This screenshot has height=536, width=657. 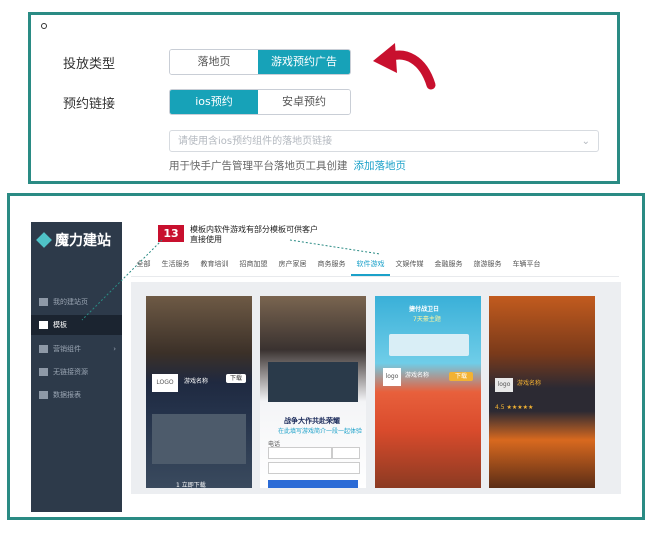 I want to click on card-banner, so click(x=313, y=382).